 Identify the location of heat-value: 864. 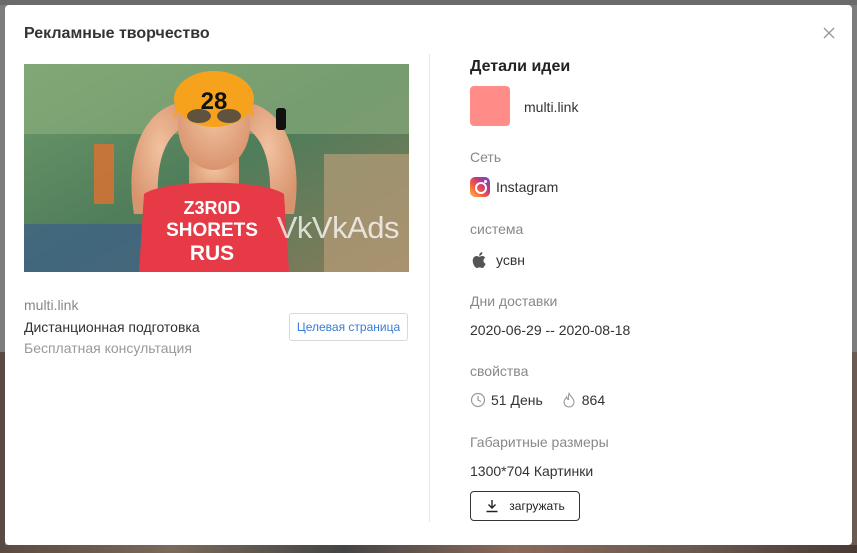
(593, 400).